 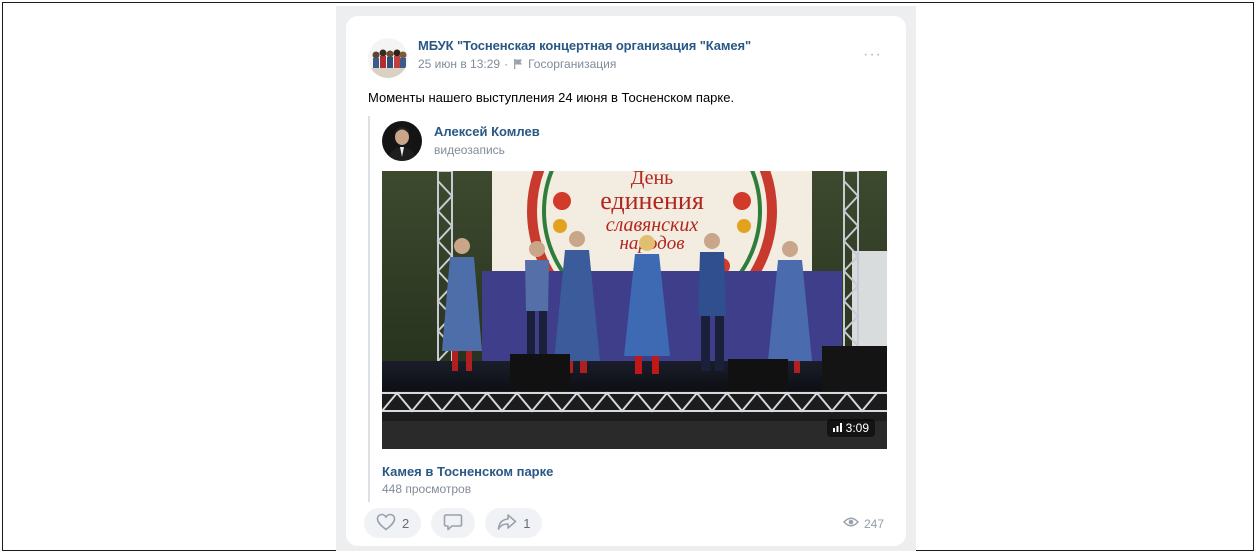 I want to click on post-date: 25 июн в 13:29, so click(x=459, y=64).